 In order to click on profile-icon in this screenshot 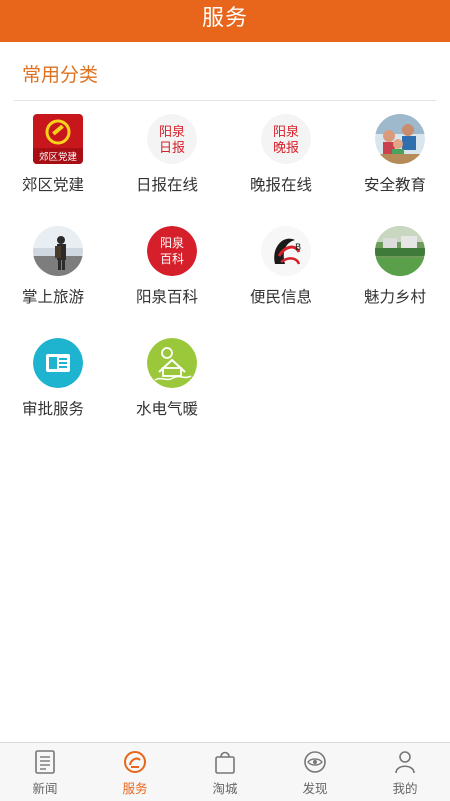, I will do `click(405, 762)`.